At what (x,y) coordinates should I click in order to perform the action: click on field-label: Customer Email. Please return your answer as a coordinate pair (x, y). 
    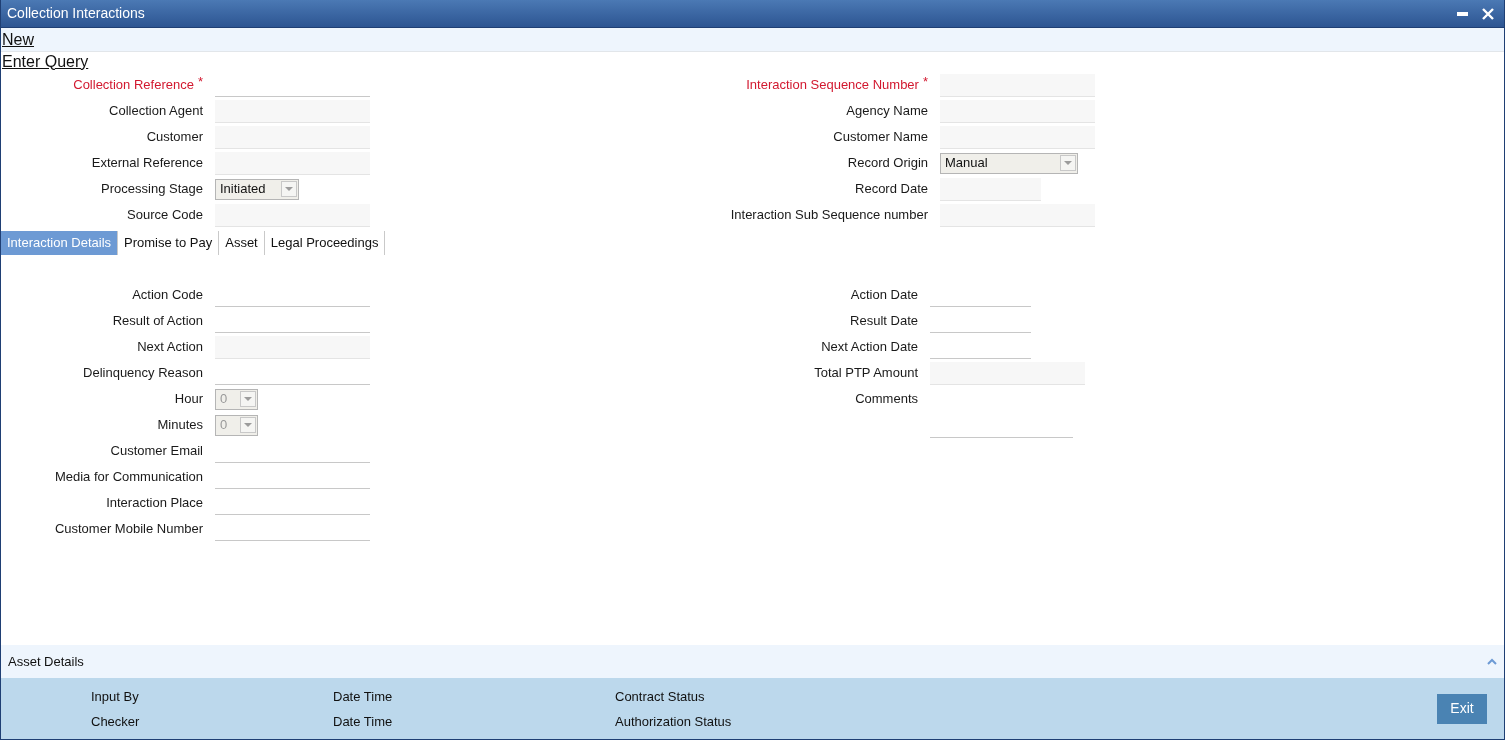
    Looking at the image, I should click on (156, 451).